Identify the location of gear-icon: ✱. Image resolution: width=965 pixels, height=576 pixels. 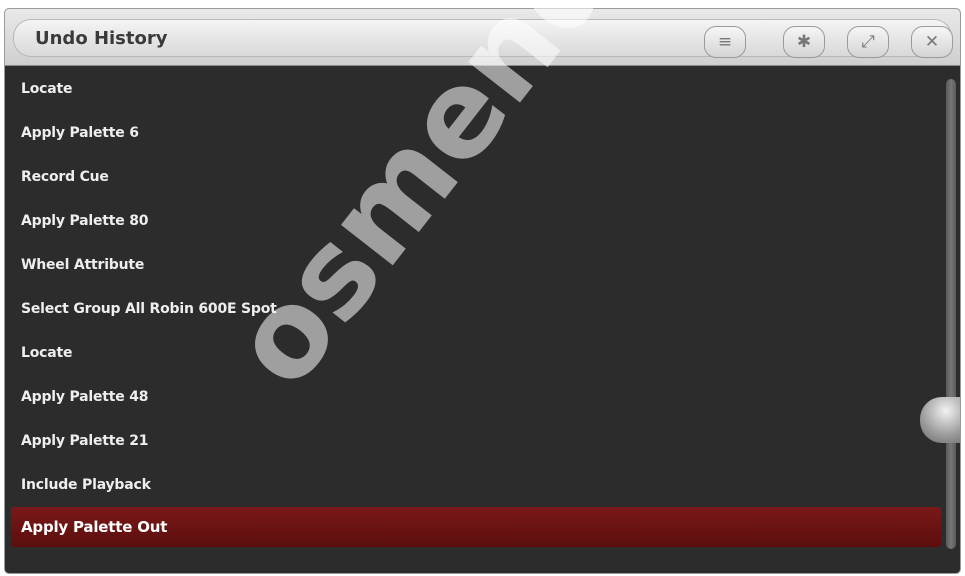
(804, 41).